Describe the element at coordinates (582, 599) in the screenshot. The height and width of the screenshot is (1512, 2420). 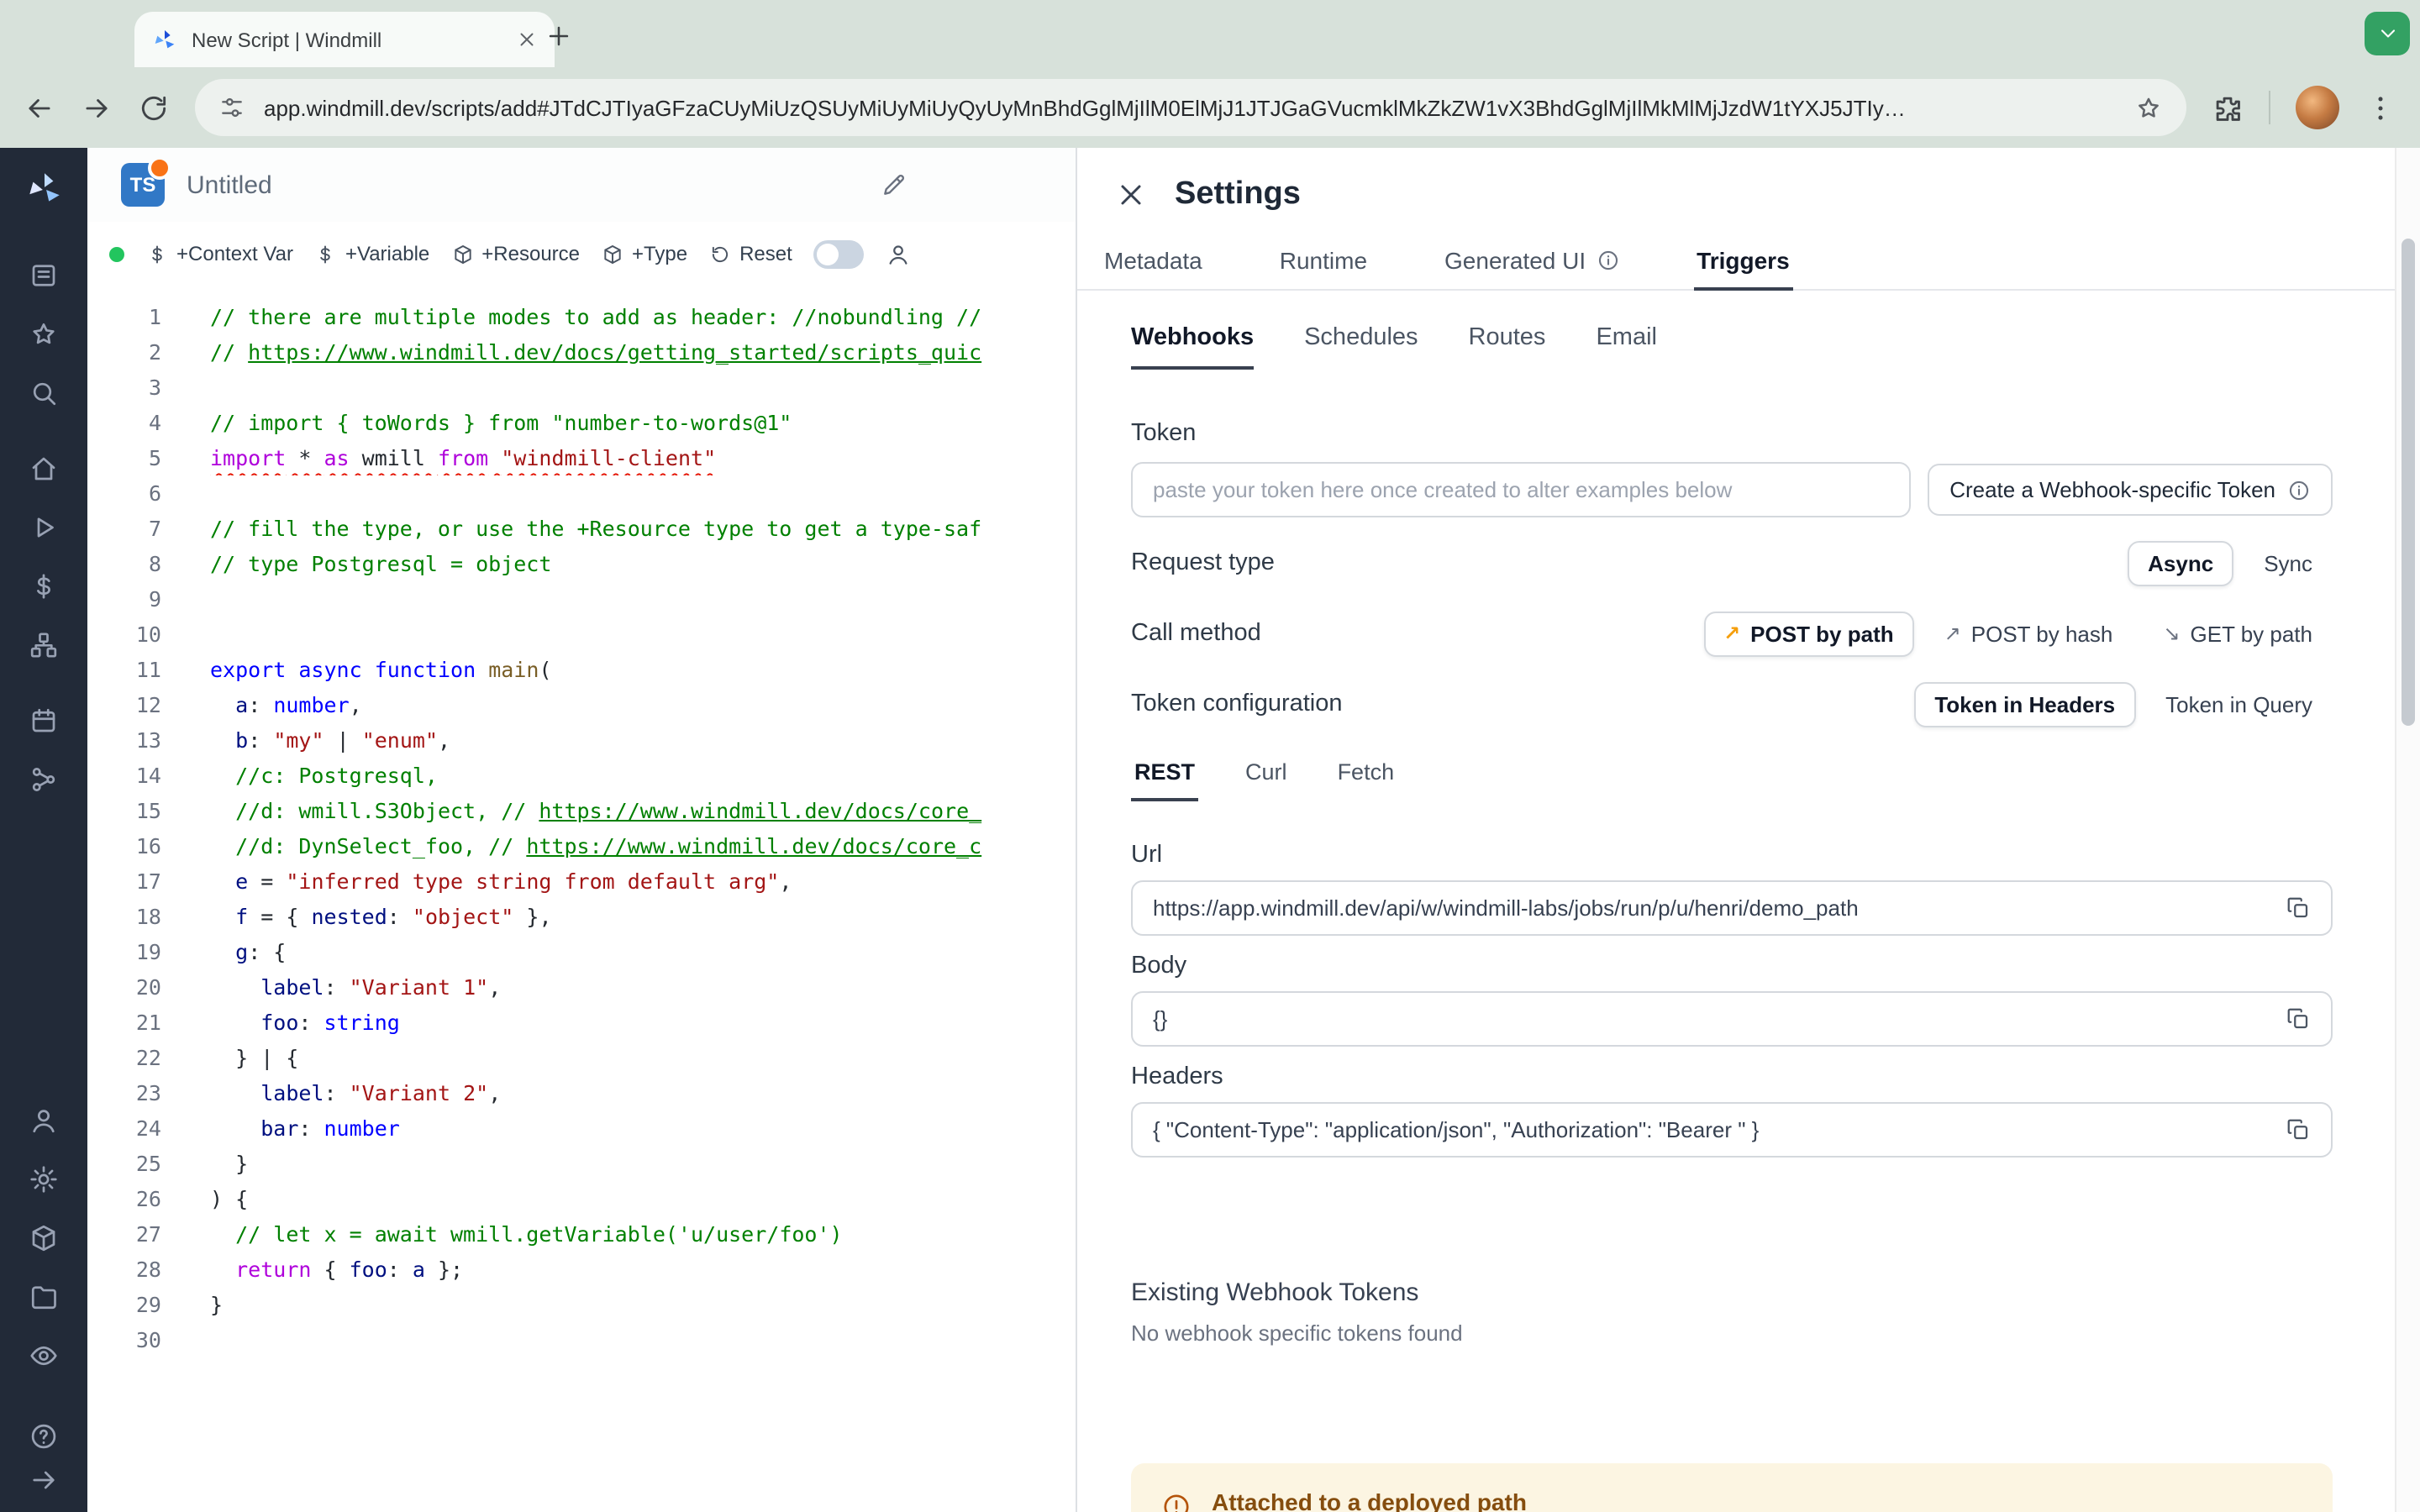
I see `code-line: 9` at that location.